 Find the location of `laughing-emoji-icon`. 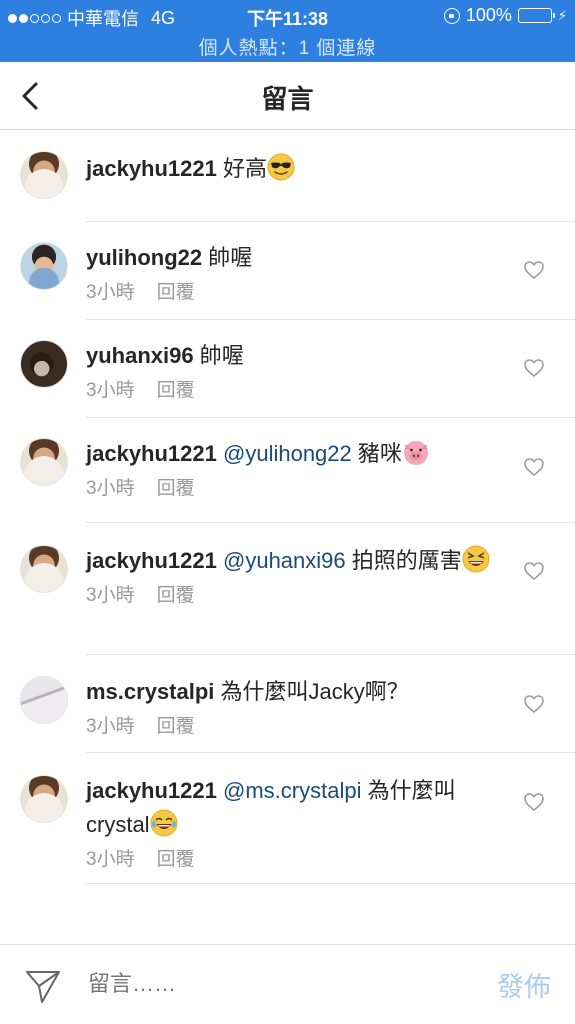

laughing-emoji-icon is located at coordinates (476, 559).